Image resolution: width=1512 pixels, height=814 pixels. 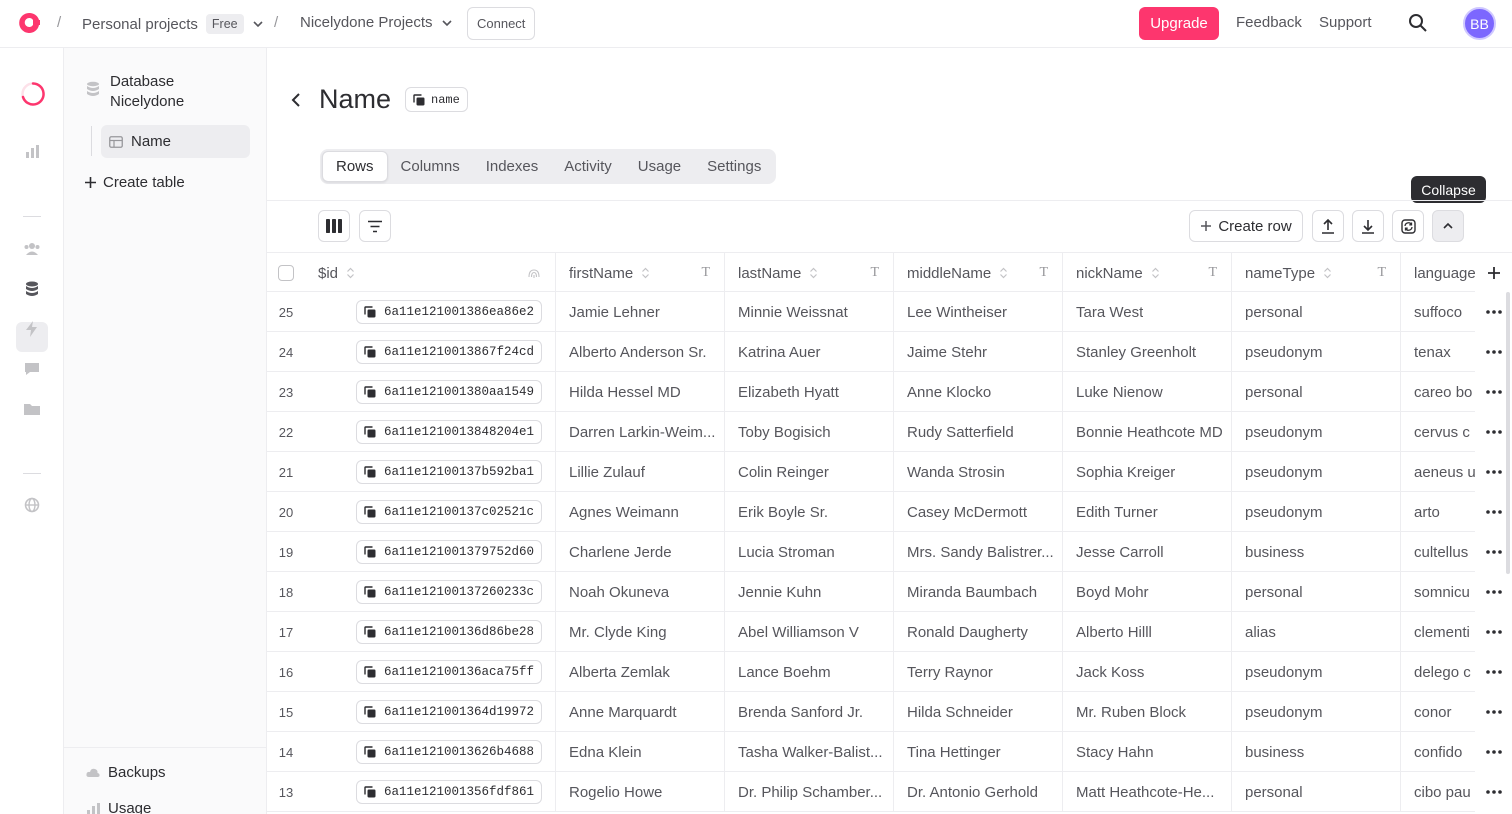 I want to click on cell-lastname: Minnie Weissnat, so click(x=809, y=312).